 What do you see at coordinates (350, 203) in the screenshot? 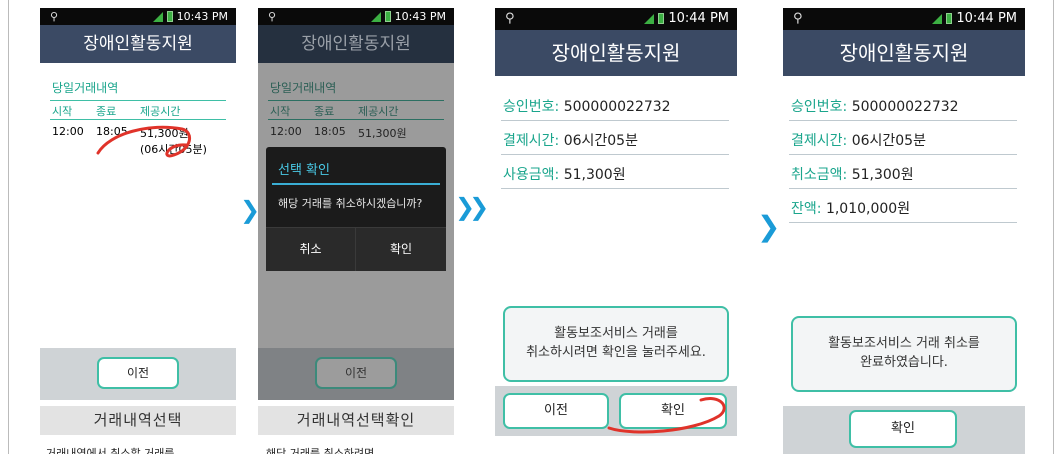
I see `dialog-message: 해당 거래를 취소하시겠습니까?` at bounding box center [350, 203].